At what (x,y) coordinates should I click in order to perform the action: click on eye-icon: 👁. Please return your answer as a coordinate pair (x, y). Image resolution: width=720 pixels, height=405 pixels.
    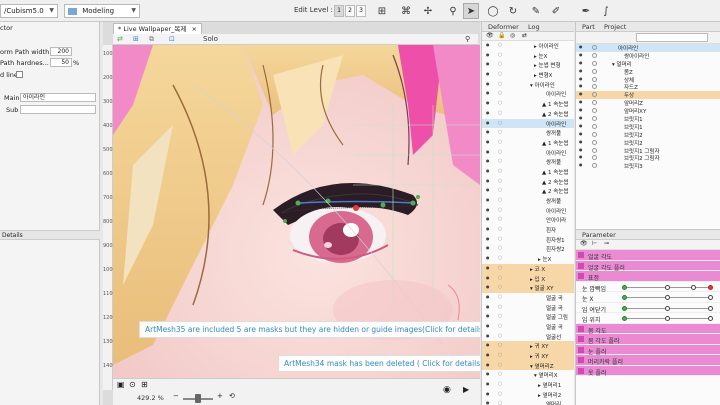
    Looking at the image, I should click on (490, 35).